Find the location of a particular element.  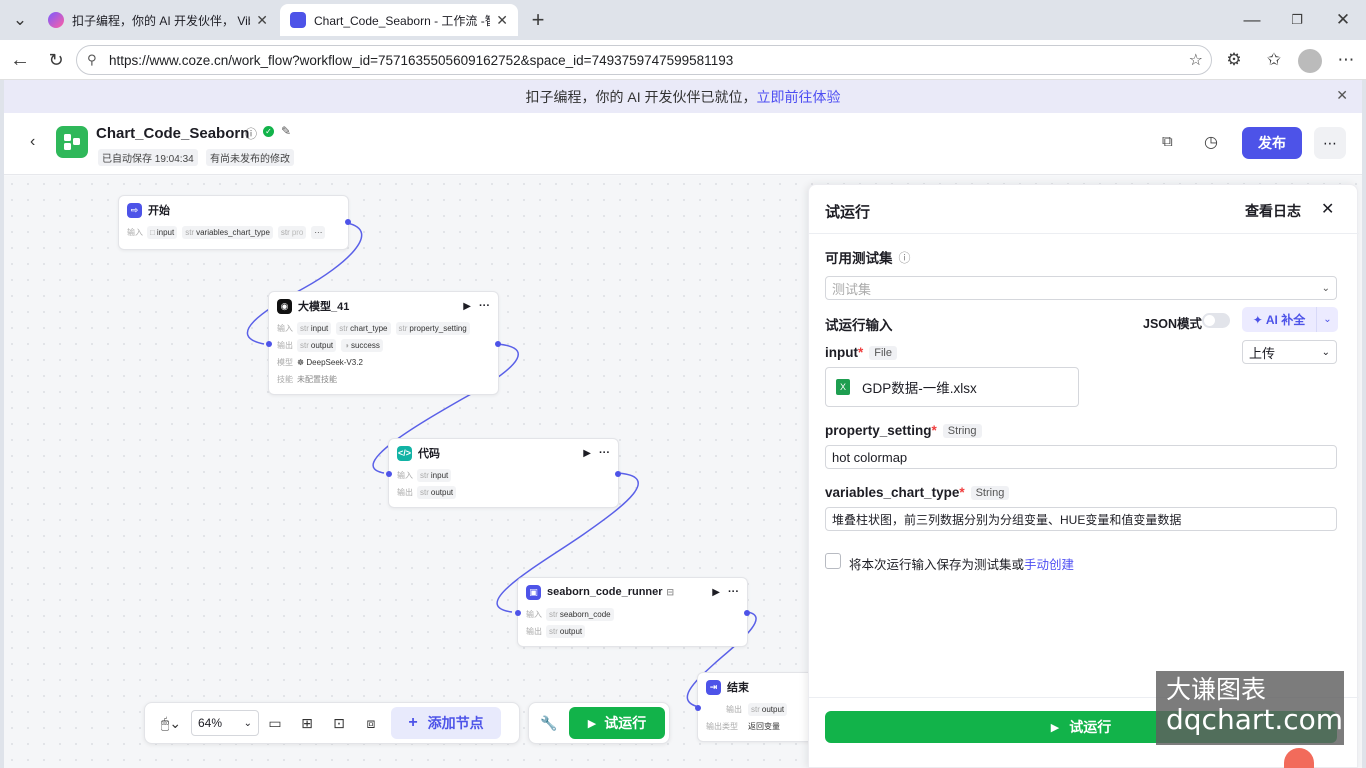

favorite-star-icon: ☆ is located at coordinates (1196, 60).